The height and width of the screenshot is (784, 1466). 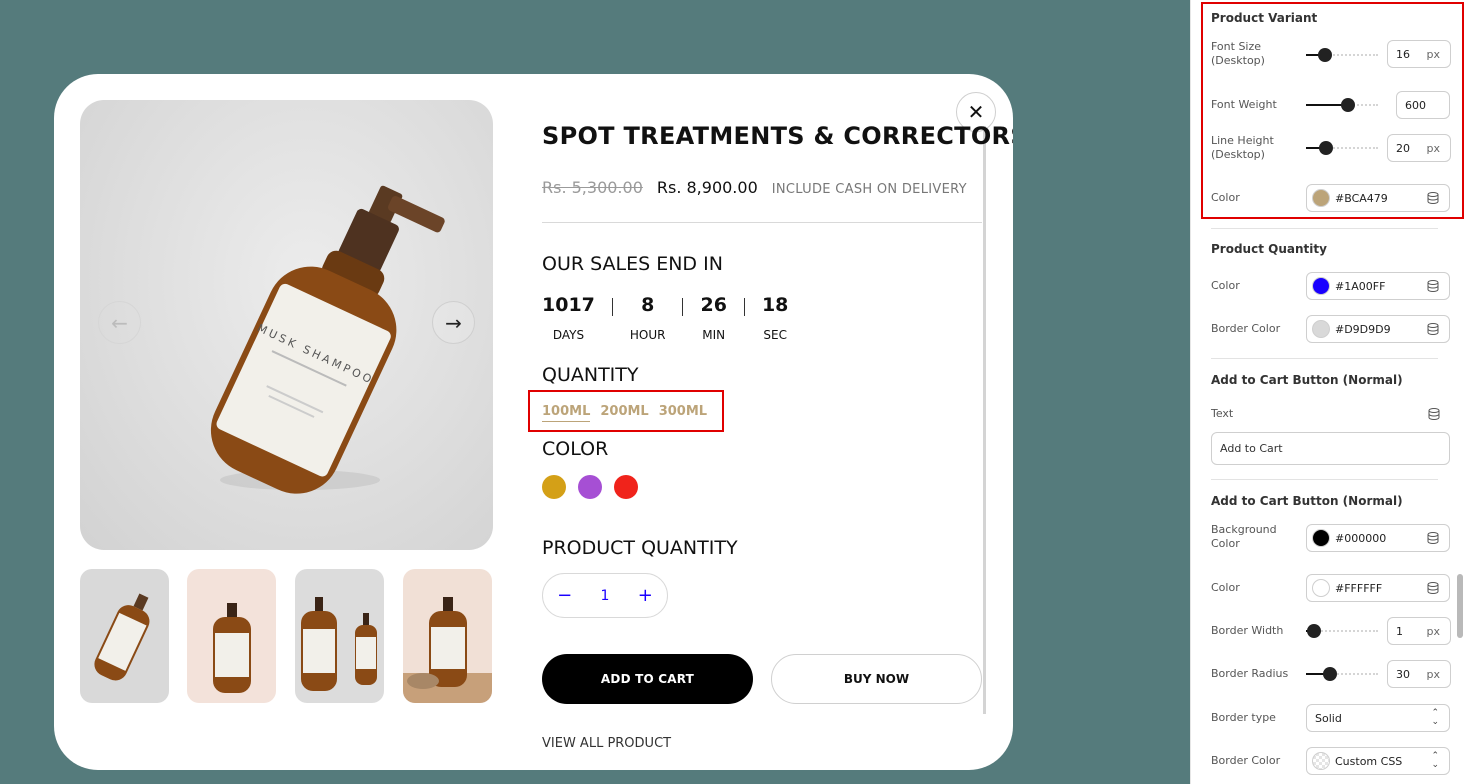 What do you see at coordinates (648, 305) in the screenshot?
I see `countdown-value: 8` at bounding box center [648, 305].